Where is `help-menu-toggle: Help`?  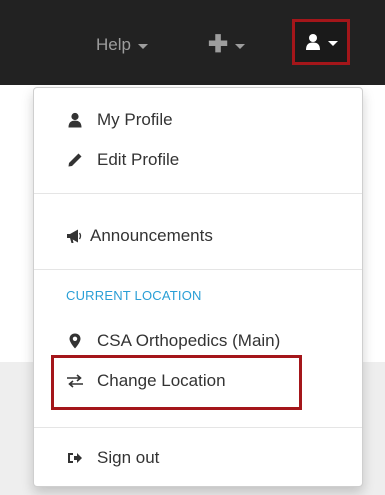
help-menu-toggle: Help is located at coordinates (122, 45).